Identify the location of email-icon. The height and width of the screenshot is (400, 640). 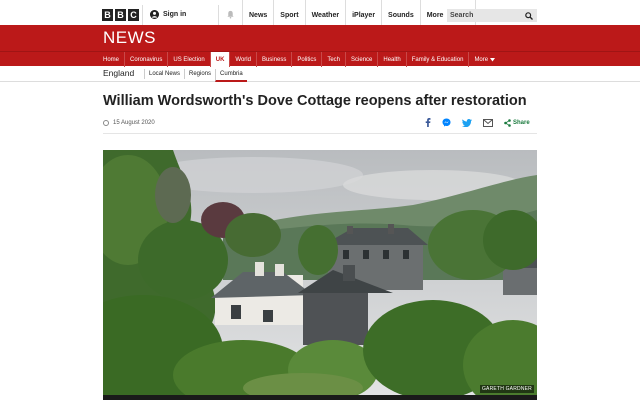
(488, 122).